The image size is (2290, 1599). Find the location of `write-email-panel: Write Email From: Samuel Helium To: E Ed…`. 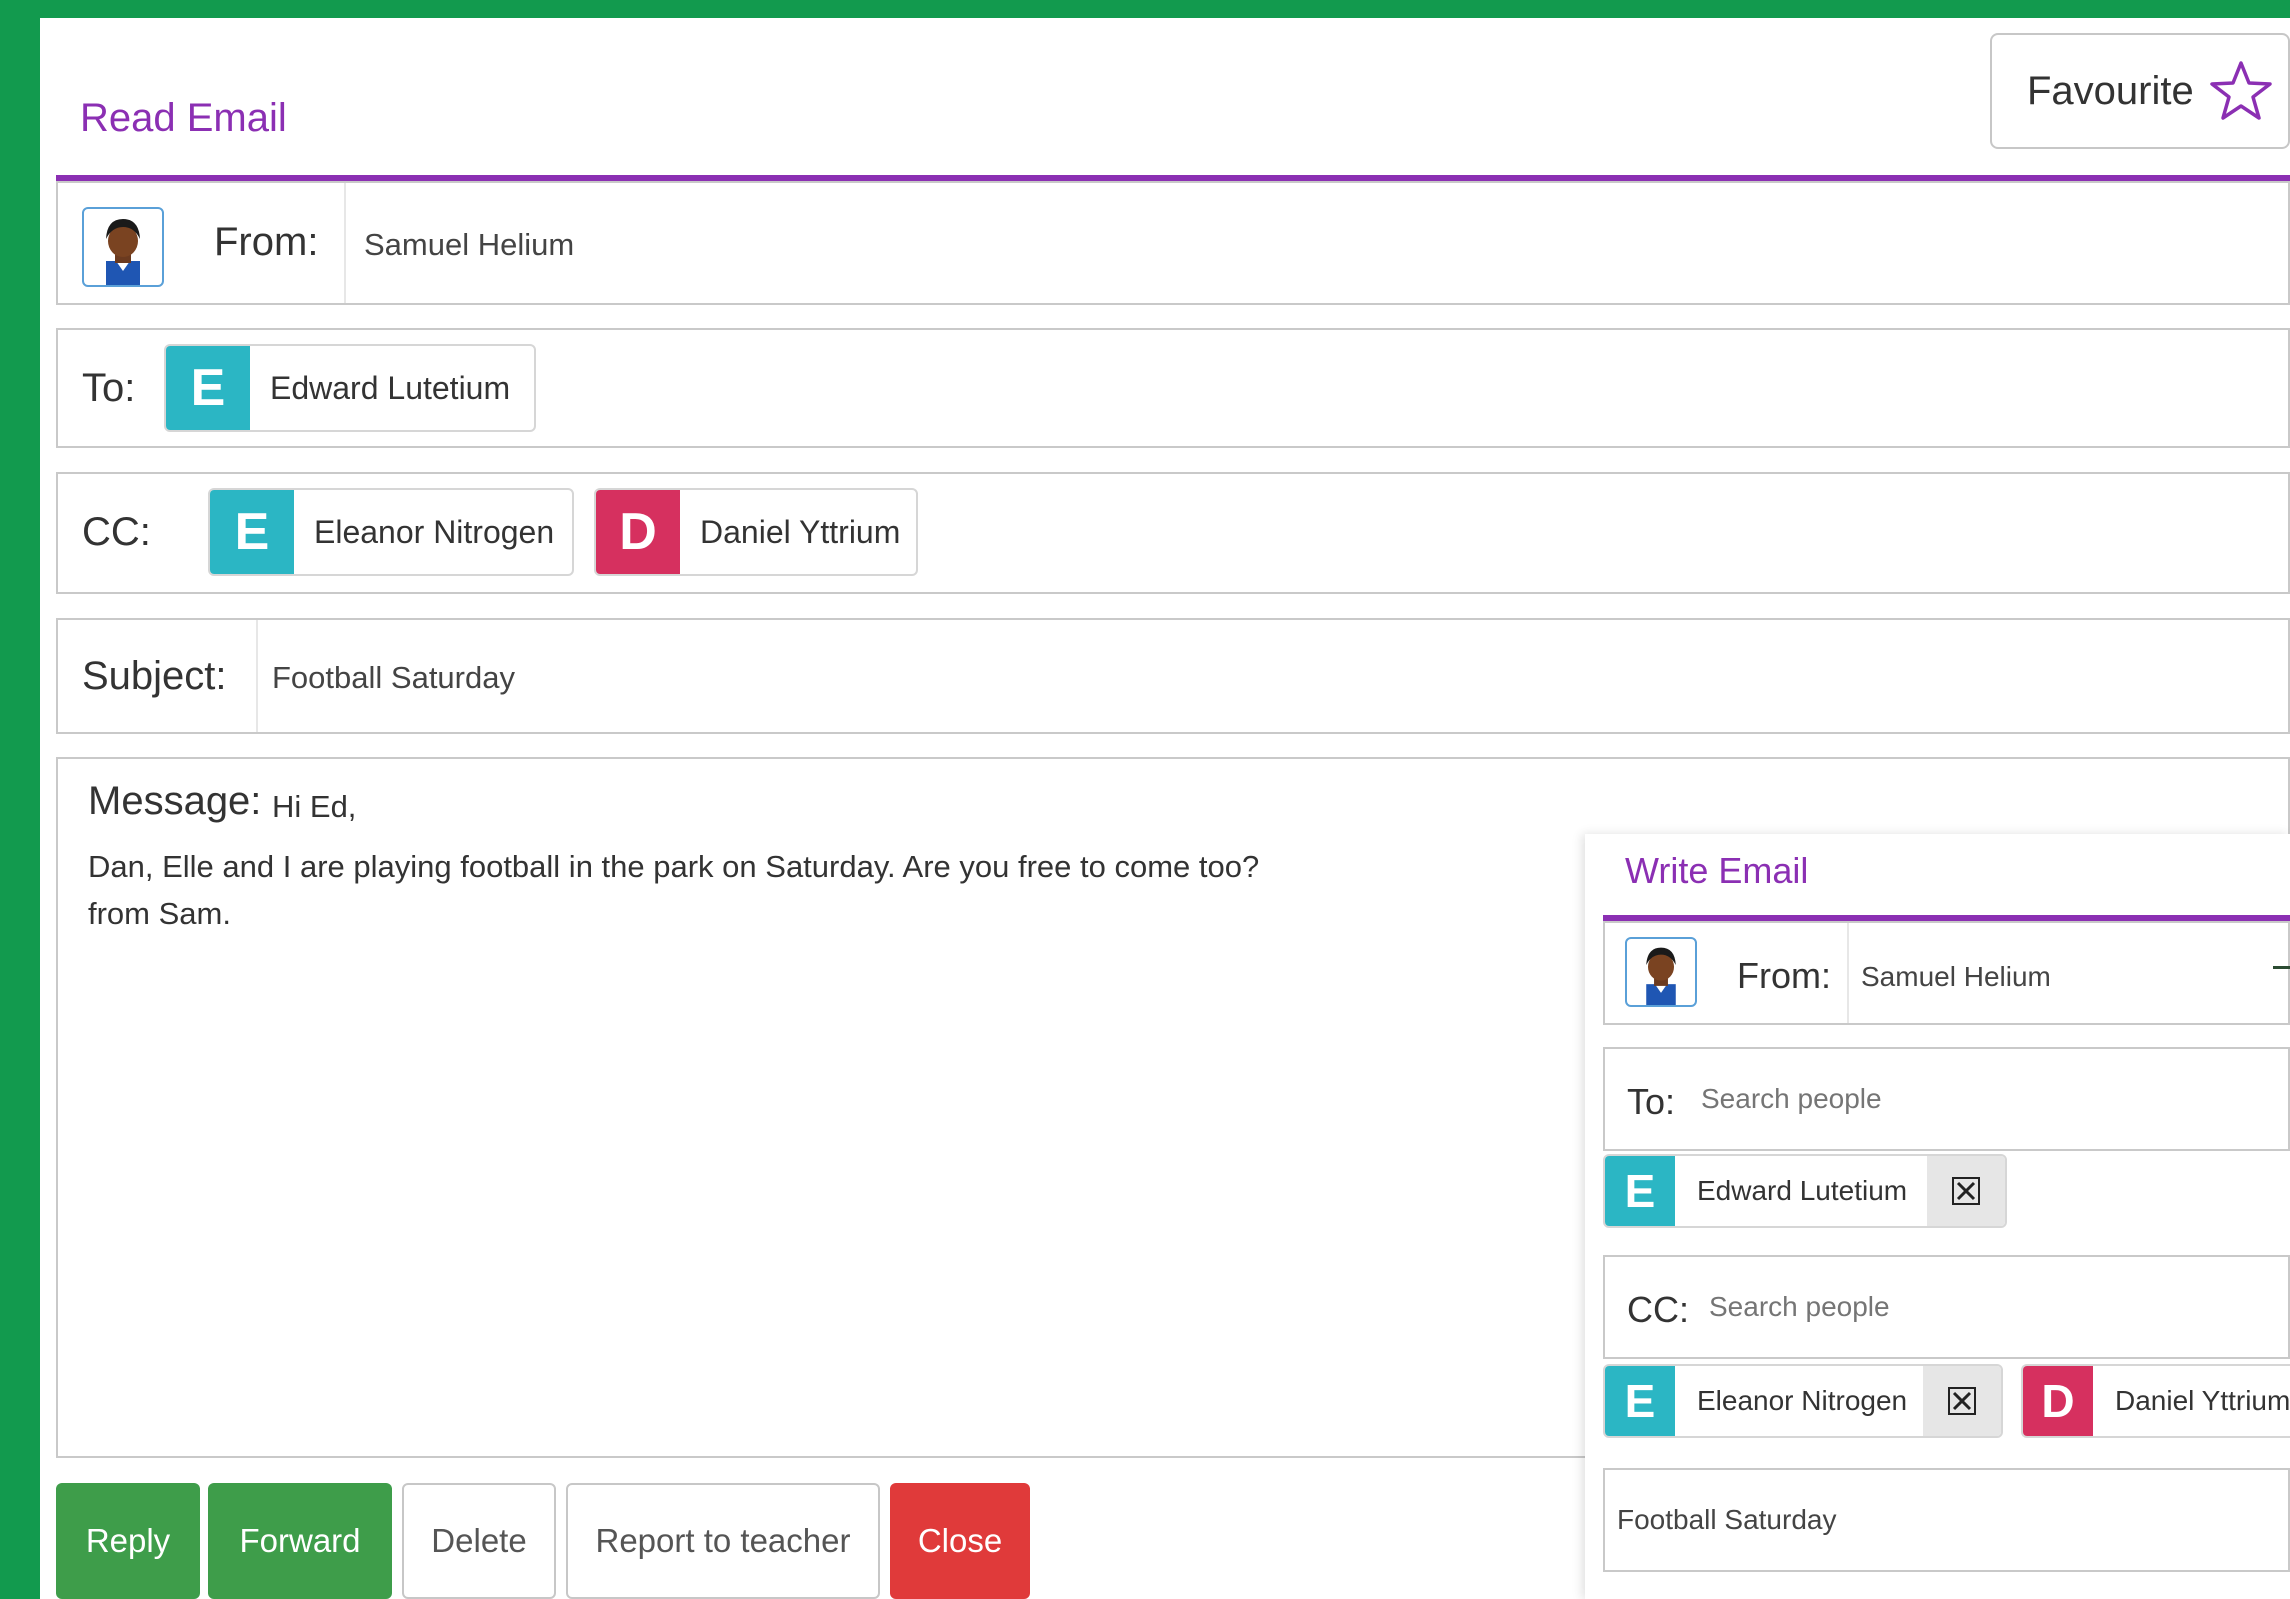

write-email-panel: Write Email From: Samuel Helium To: E Ed… is located at coordinates (1937, 1216).